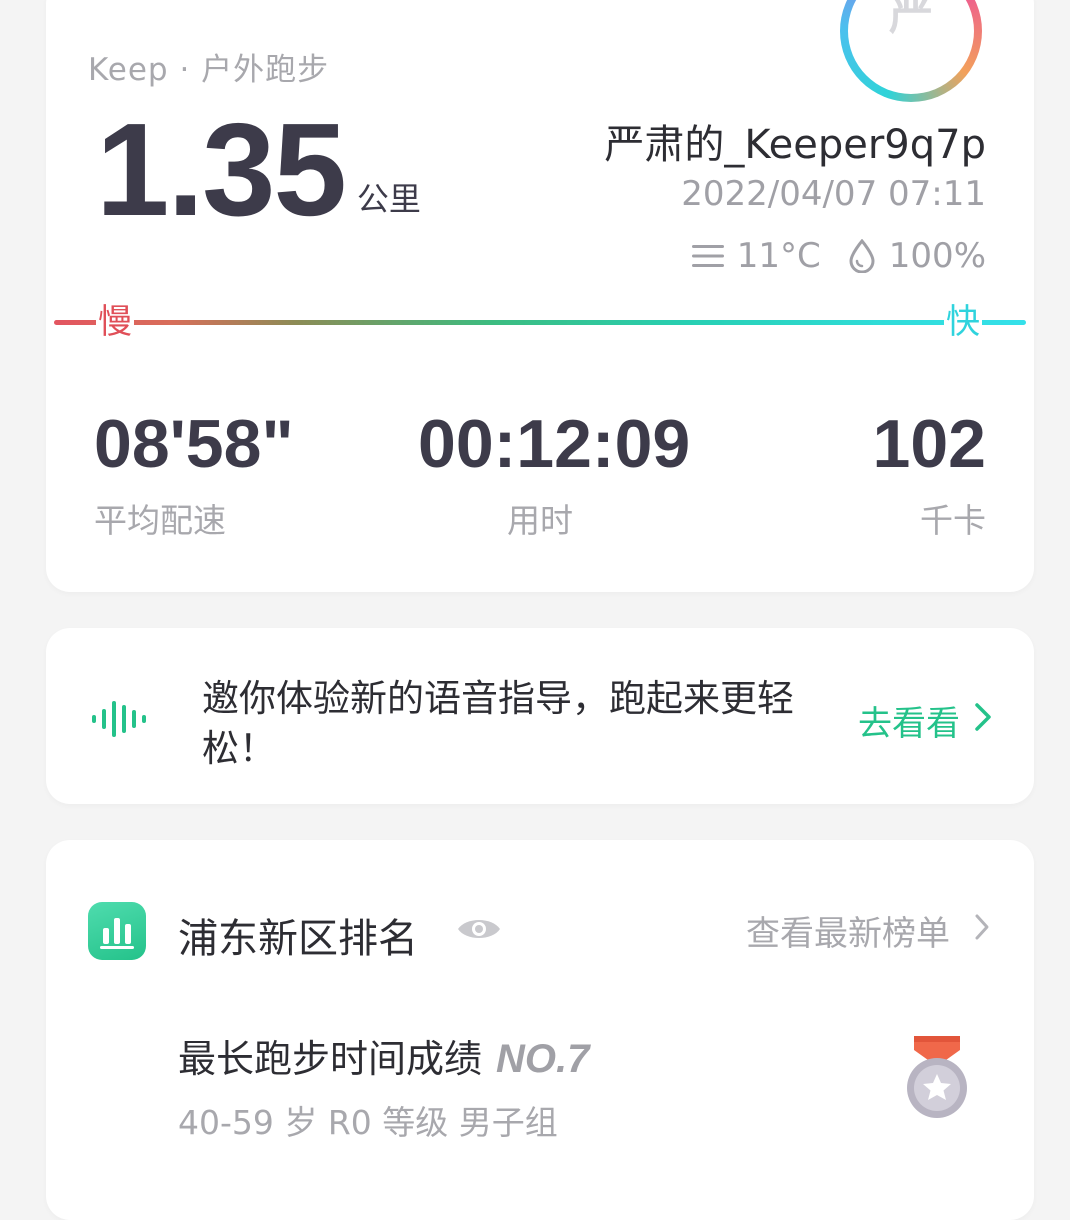 The height and width of the screenshot is (1220, 1070). Describe the element at coordinates (795, 145) in the screenshot. I see `username: 严肃的_Keeper9q7p` at that location.